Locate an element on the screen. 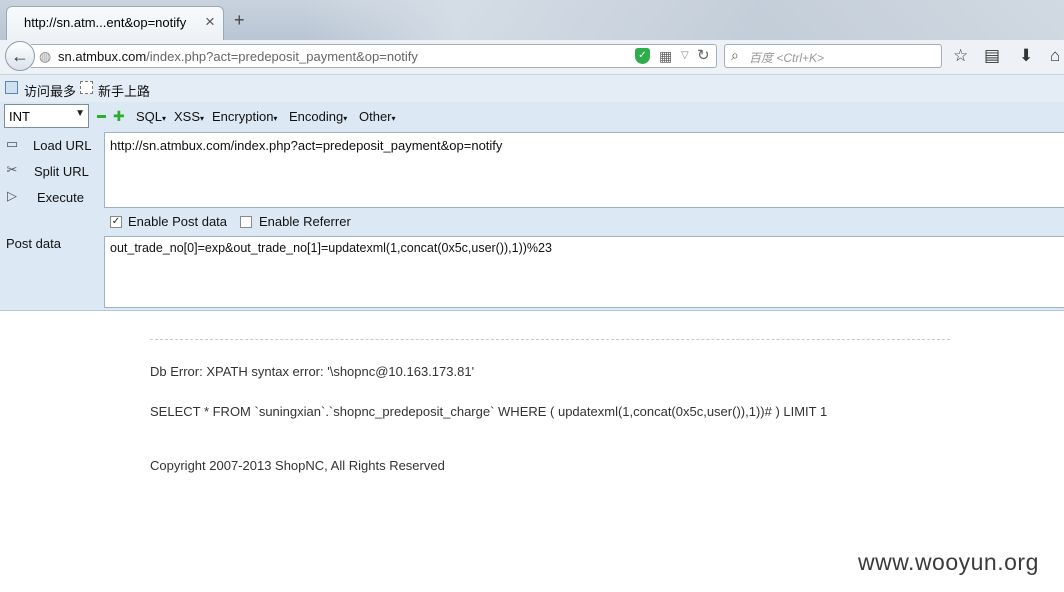 This screenshot has width=1064, height=592. execute-button: ▷ Execute is located at coordinates (52, 198).